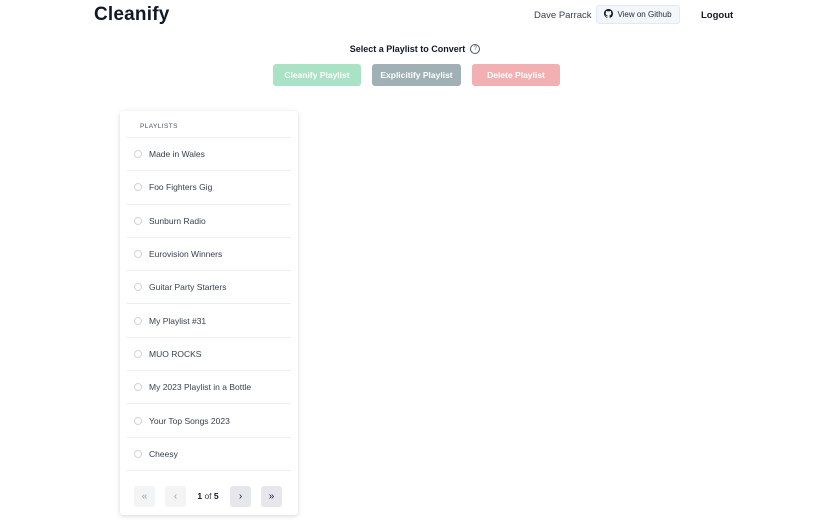 This screenshot has width=825, height=528. I want to click on chevron-right-icon: ›, so click(240, 496).